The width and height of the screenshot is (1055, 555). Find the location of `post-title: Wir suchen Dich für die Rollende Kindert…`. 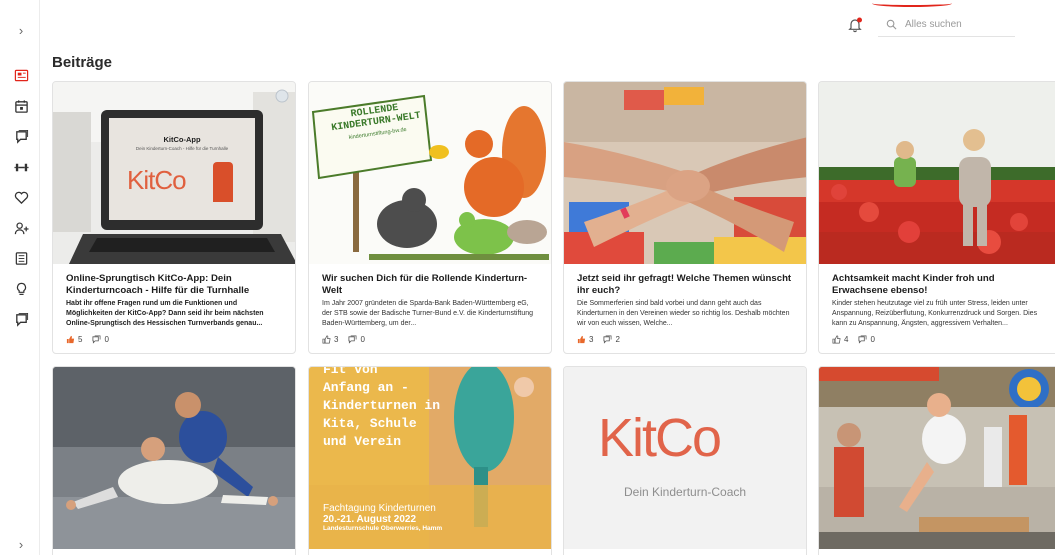

post-title: Wir suchen Dich für die Rollende Kindert… is located at coordinates (425, 284).